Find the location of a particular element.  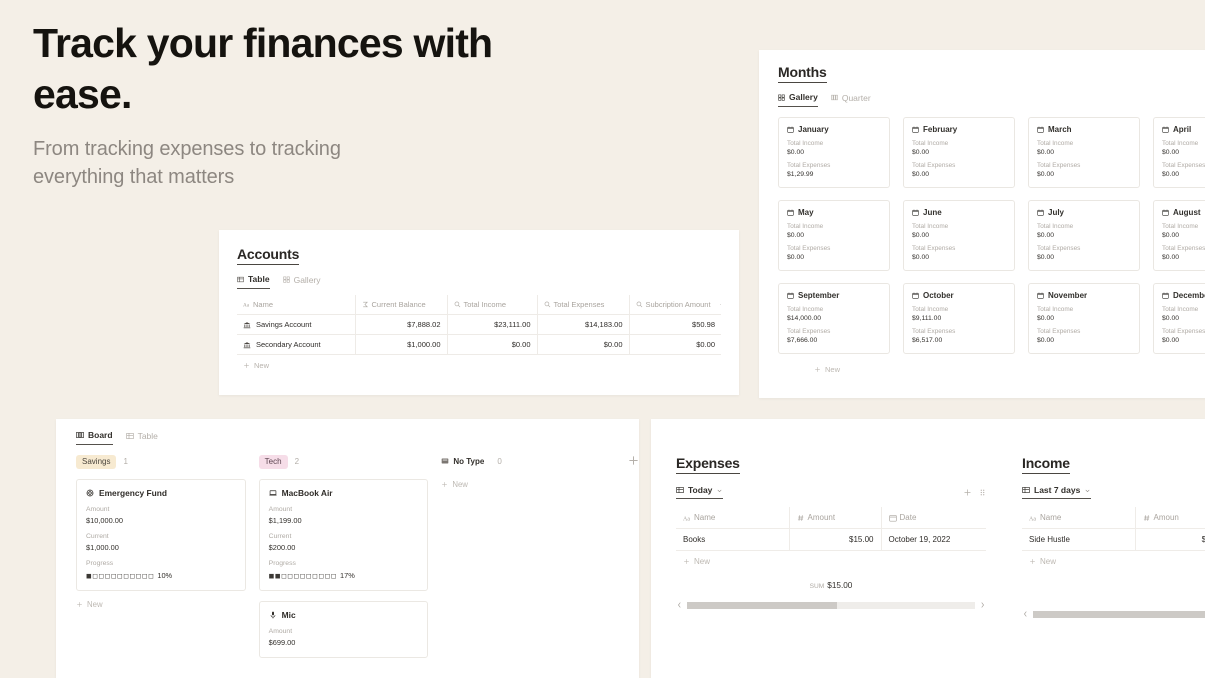

table-row: Books $15.00 October 19, 2022 is located at coordinates (831, 539).